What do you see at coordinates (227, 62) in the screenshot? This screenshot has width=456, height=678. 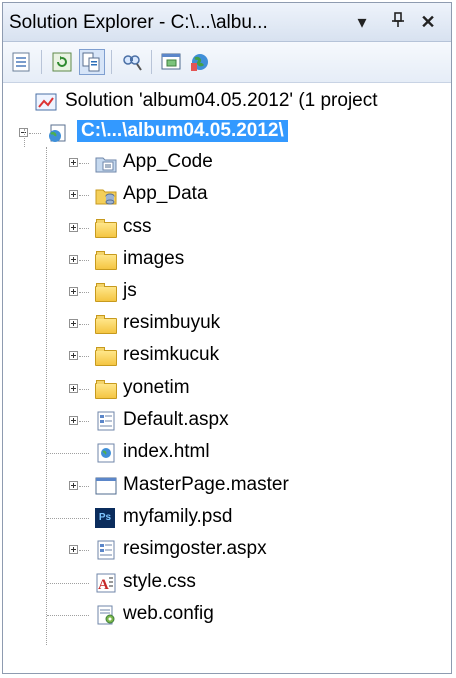 I see `toolbar` at bounding box center [227, 62].